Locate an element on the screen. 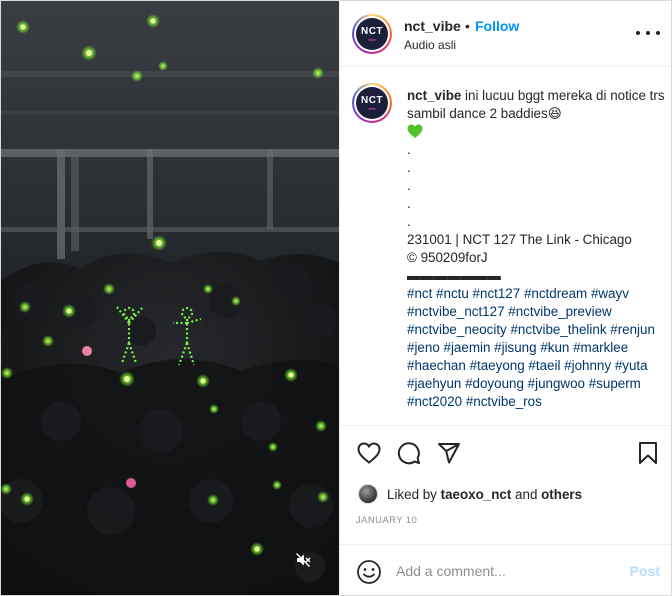 The height and width of the screenshot is (596, 672). save-button is located at coordinates (648, 453).